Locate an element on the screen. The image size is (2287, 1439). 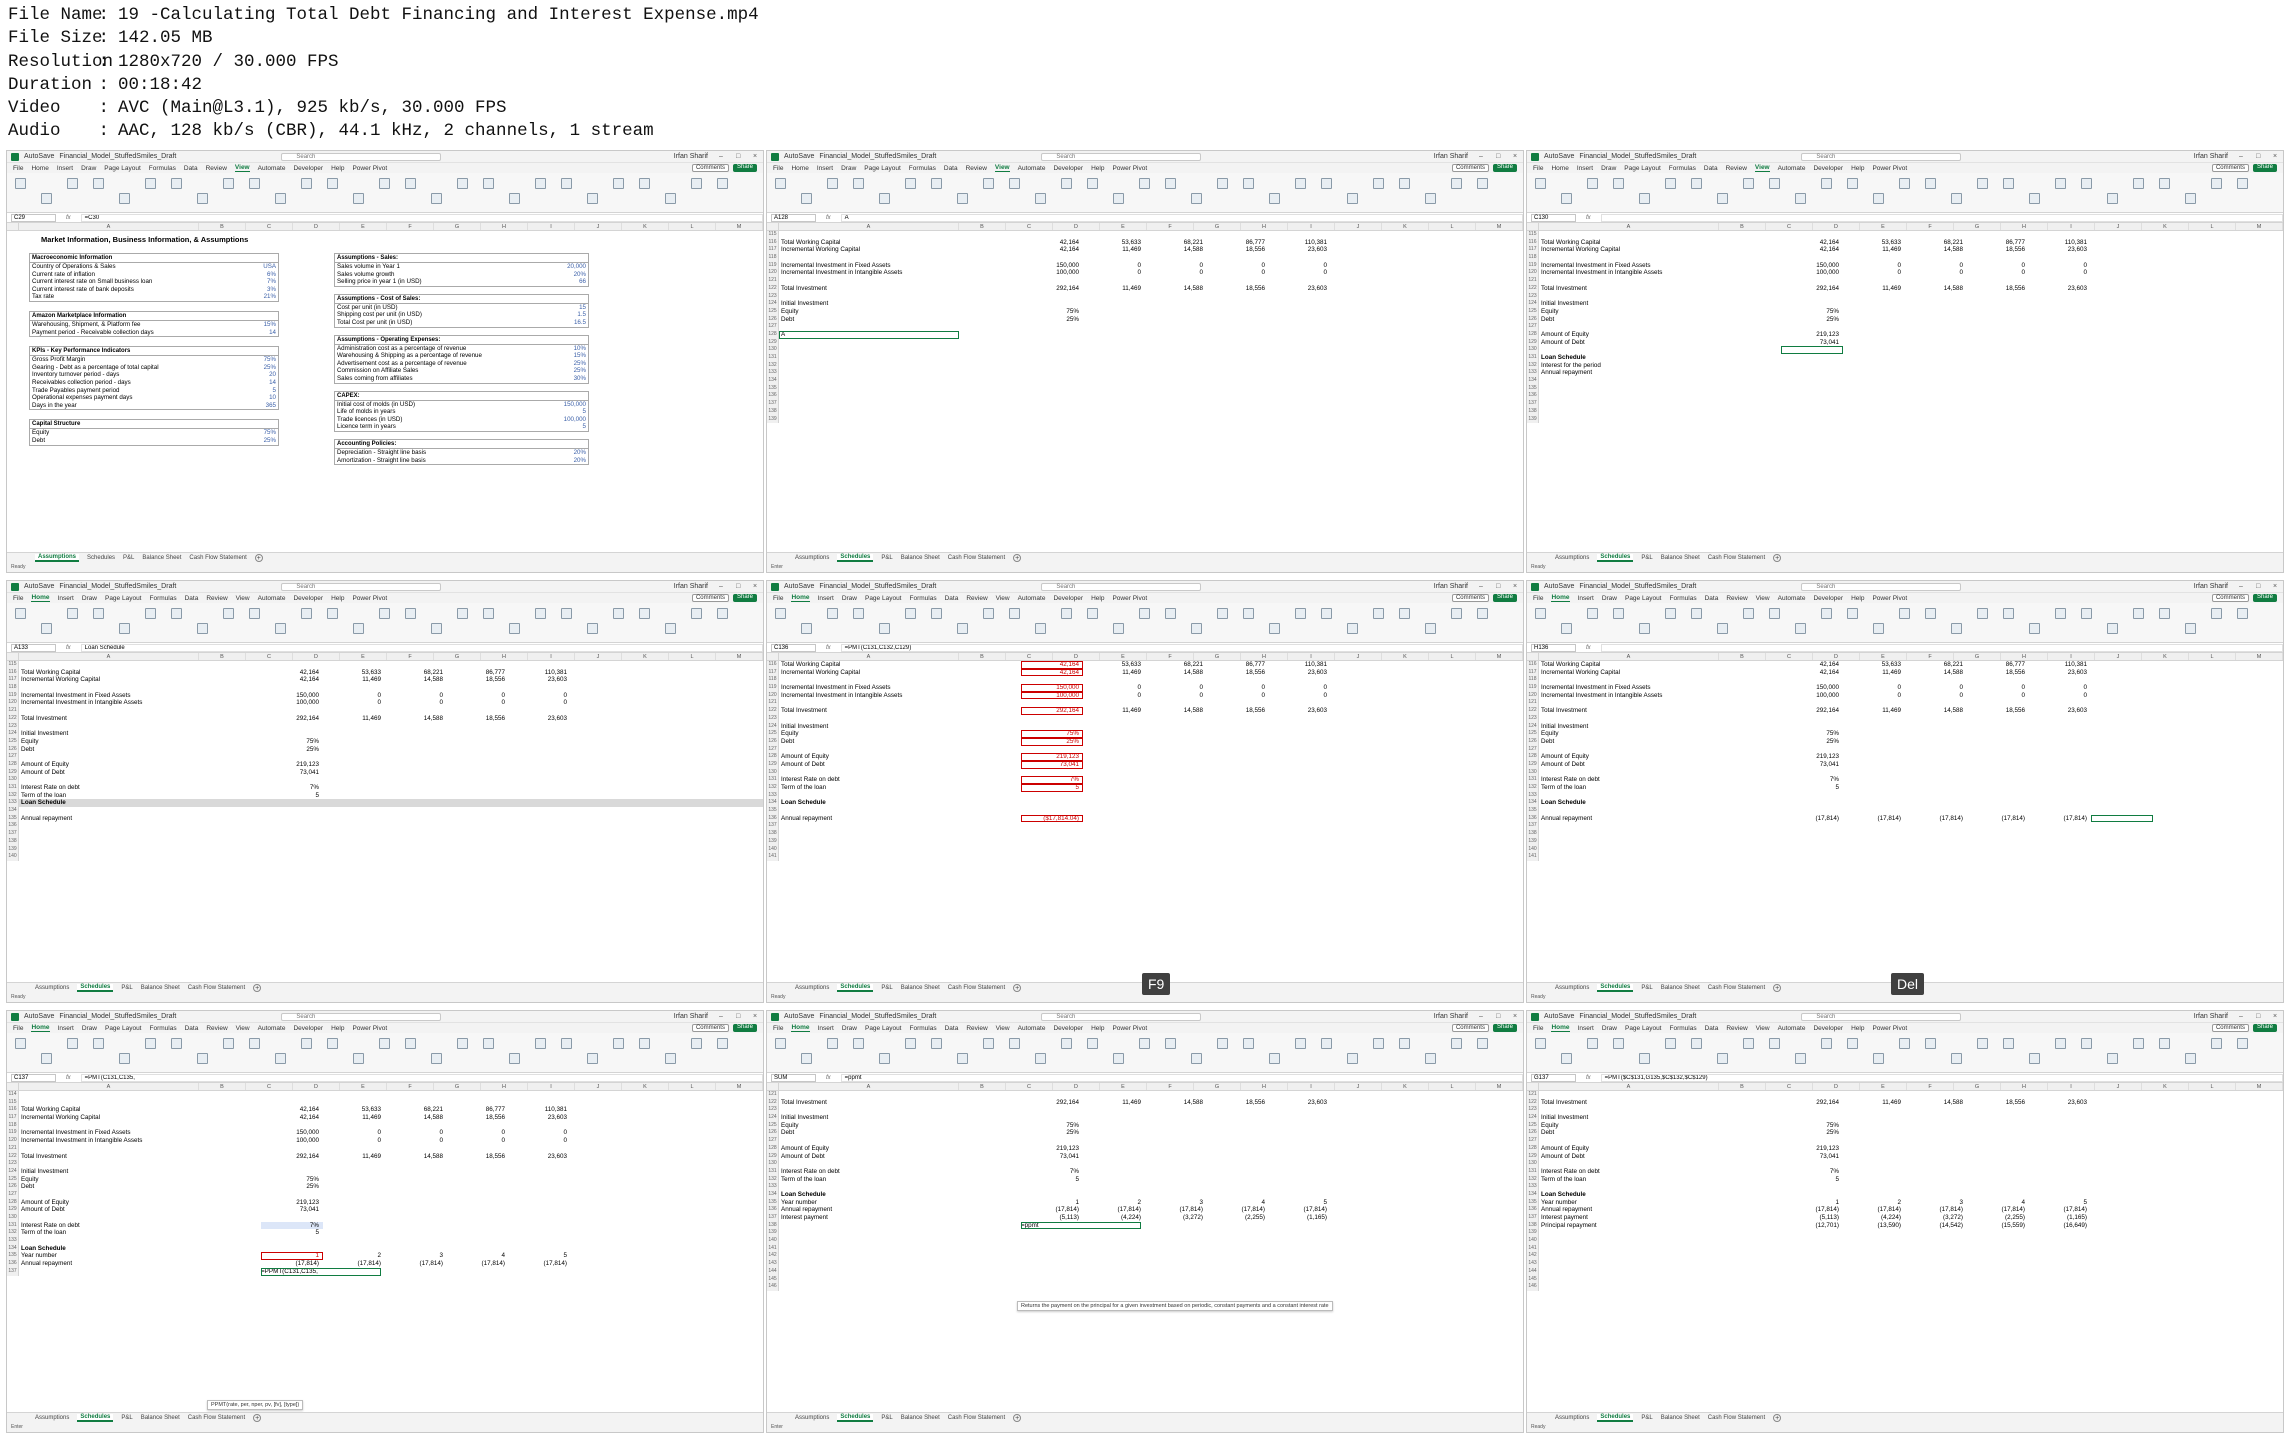
menu-item: Help is located at coordinates (1857, 168).